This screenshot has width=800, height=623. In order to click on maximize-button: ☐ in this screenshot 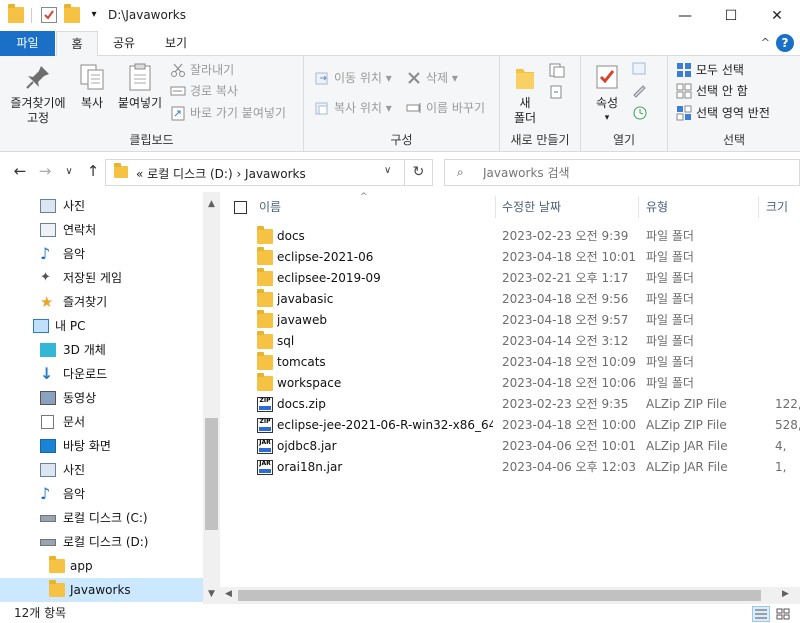, I will do `click(731, 15)`.